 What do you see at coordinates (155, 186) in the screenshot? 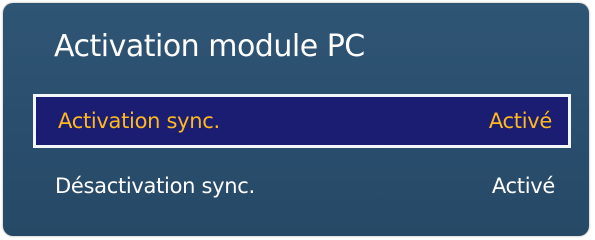
I see `menu-item-label: Désactivation sync.` at bounding box center [155, 186].